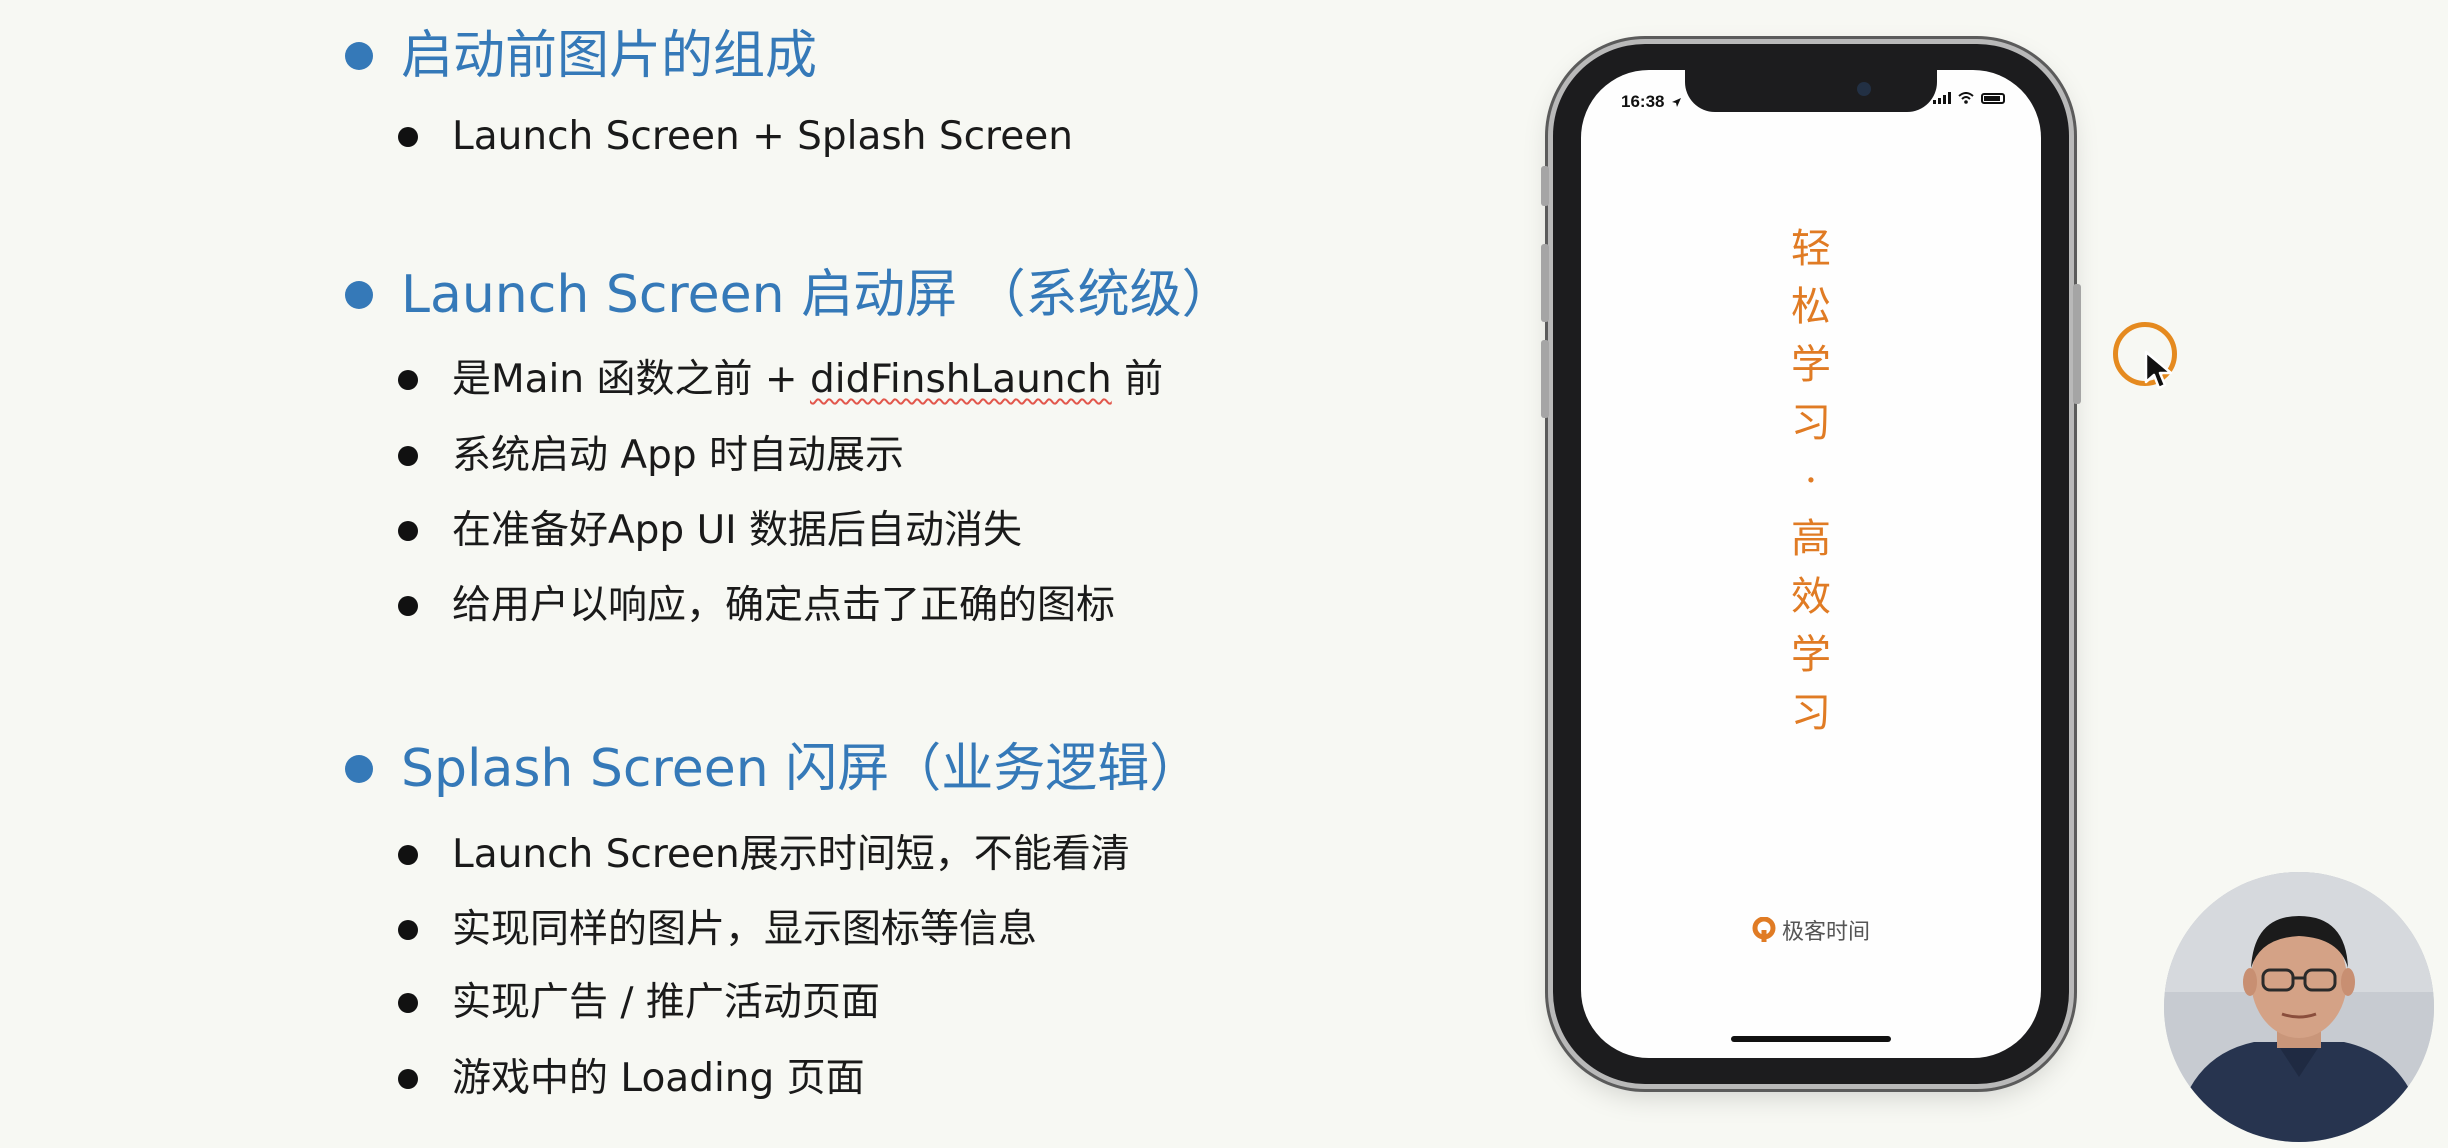 The height and width of the screenshot is (1148, 2448). I want to click on section-title-launch-screen: Launch Screen 启动屏 （系统级）, so click(789, 295).